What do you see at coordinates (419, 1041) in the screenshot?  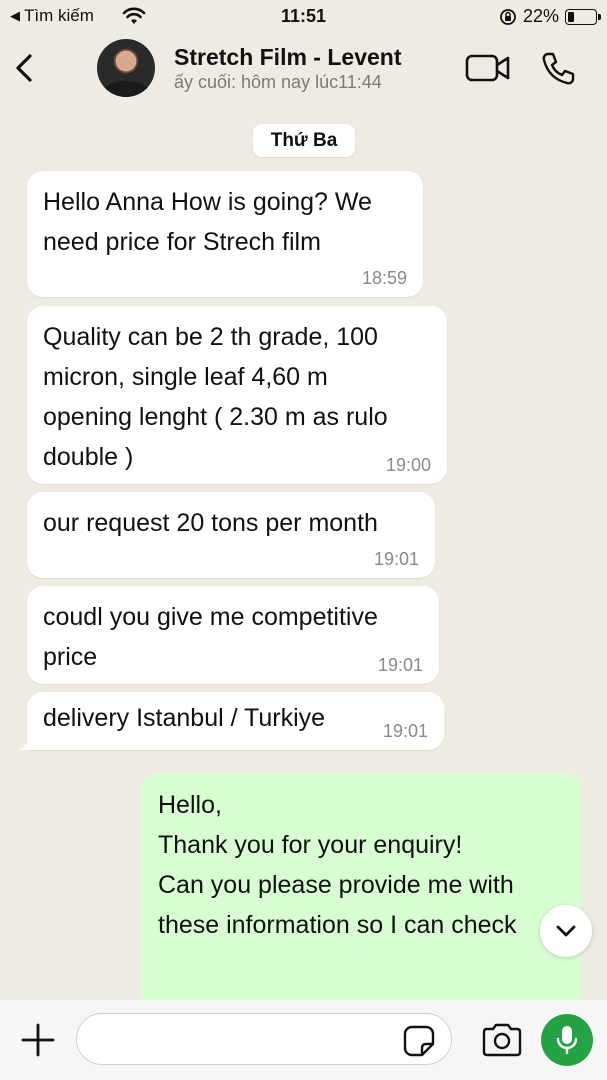 I see `sticker-icon` at bounding box center [419, 1041].